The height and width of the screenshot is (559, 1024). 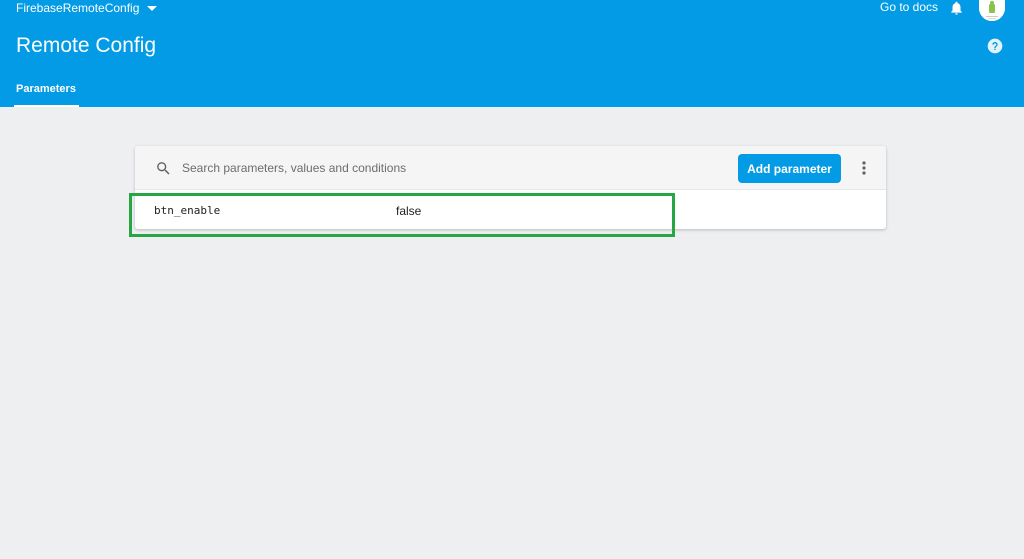 I want to click on search-icon, so click(x=163, y=168).